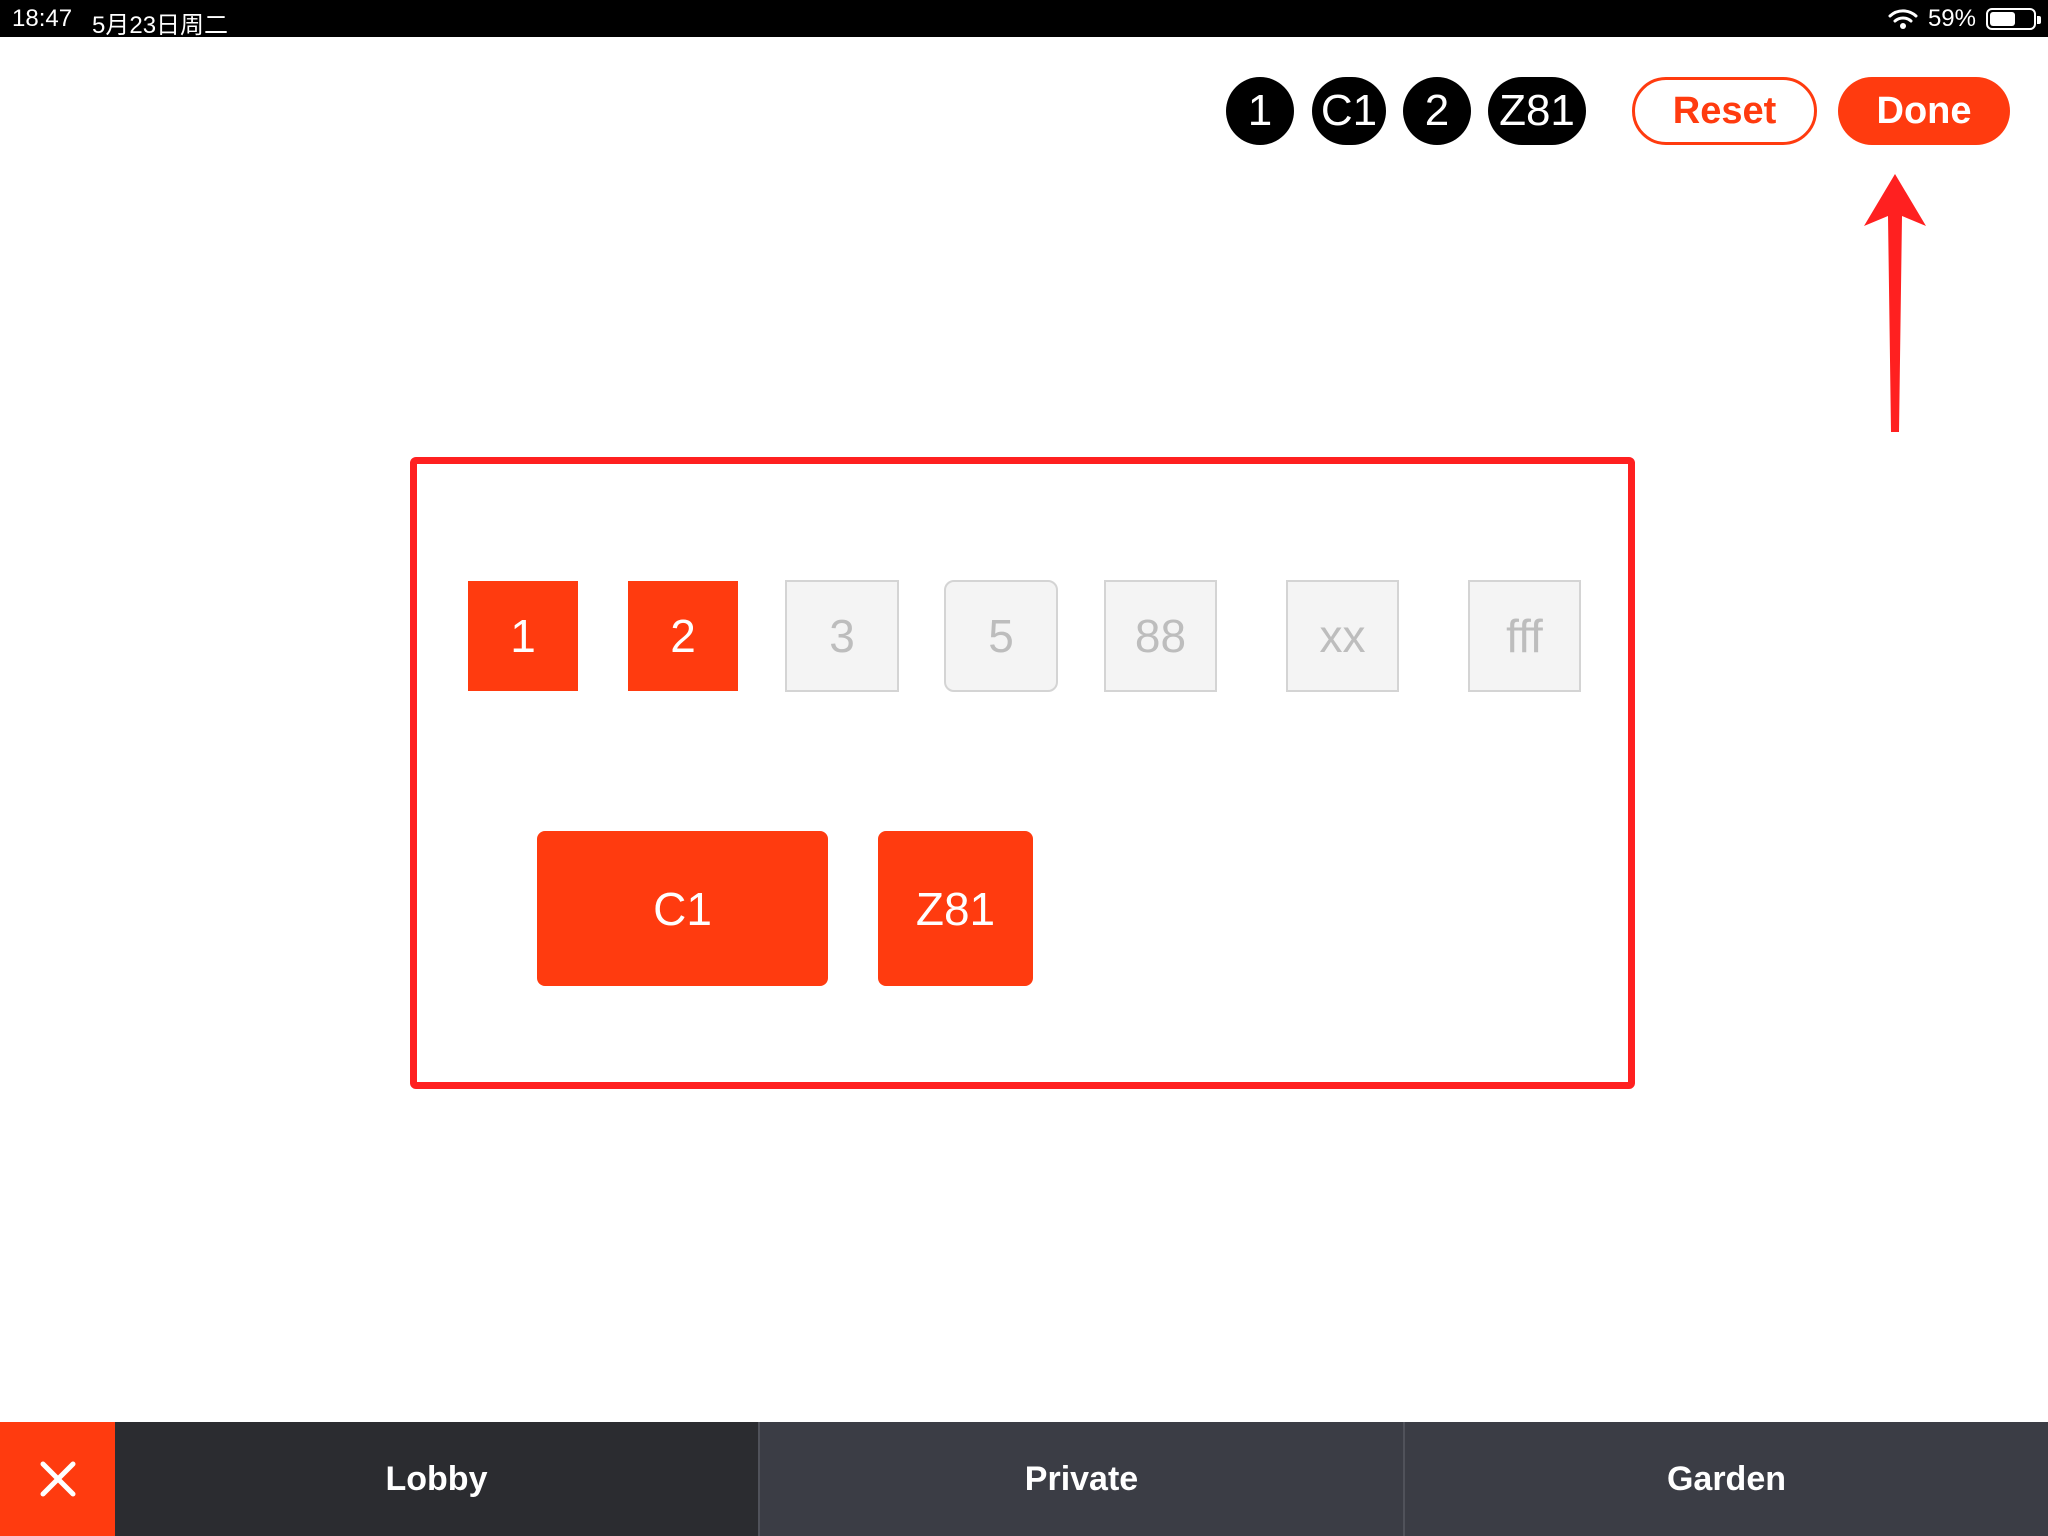 The image size is (2048, 1536). I want to click on table-z81: Z81, so click(955, 908).